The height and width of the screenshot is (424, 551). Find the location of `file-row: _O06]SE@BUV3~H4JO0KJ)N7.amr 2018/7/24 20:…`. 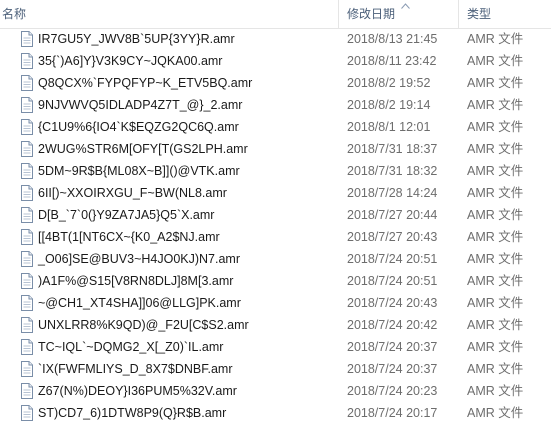

file-row: _O06]SE@BUV3~H4JO0KJ)N7.amr 2018/7/24 20:… is located at coordinates (275, 259).